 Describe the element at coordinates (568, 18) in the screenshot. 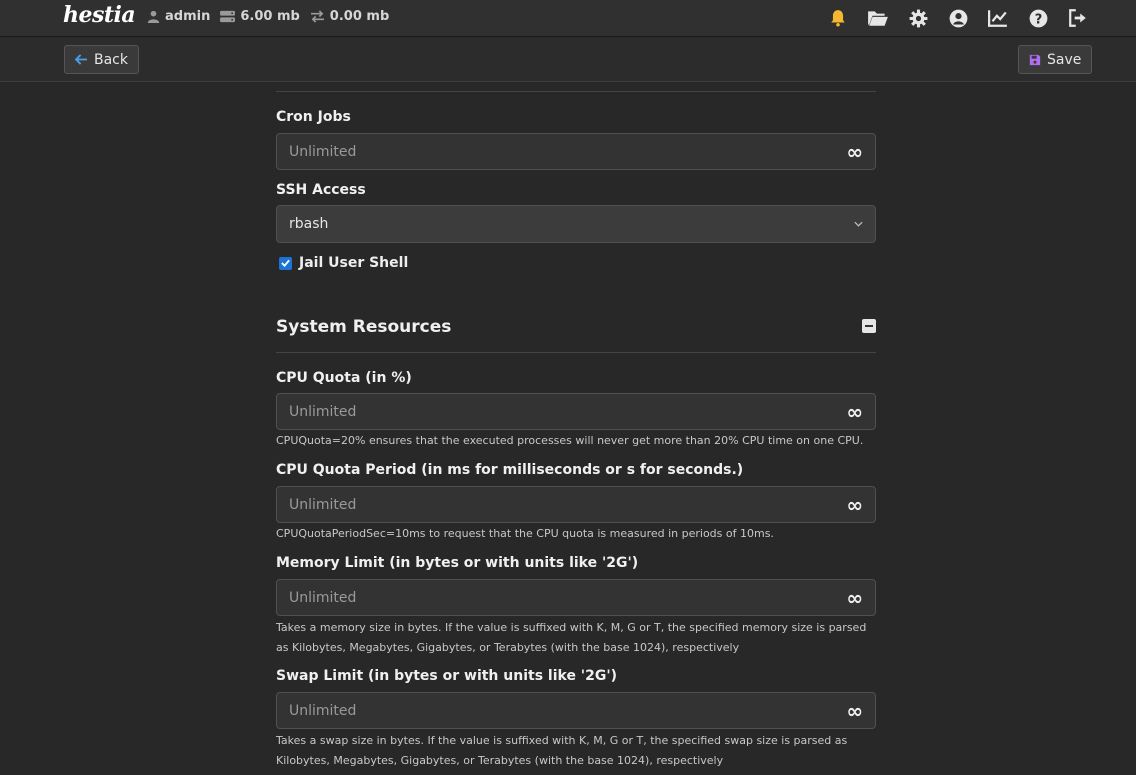

I see `top-navbar: hestia admin 6.00 mb 0.00 mb ?` at that location.